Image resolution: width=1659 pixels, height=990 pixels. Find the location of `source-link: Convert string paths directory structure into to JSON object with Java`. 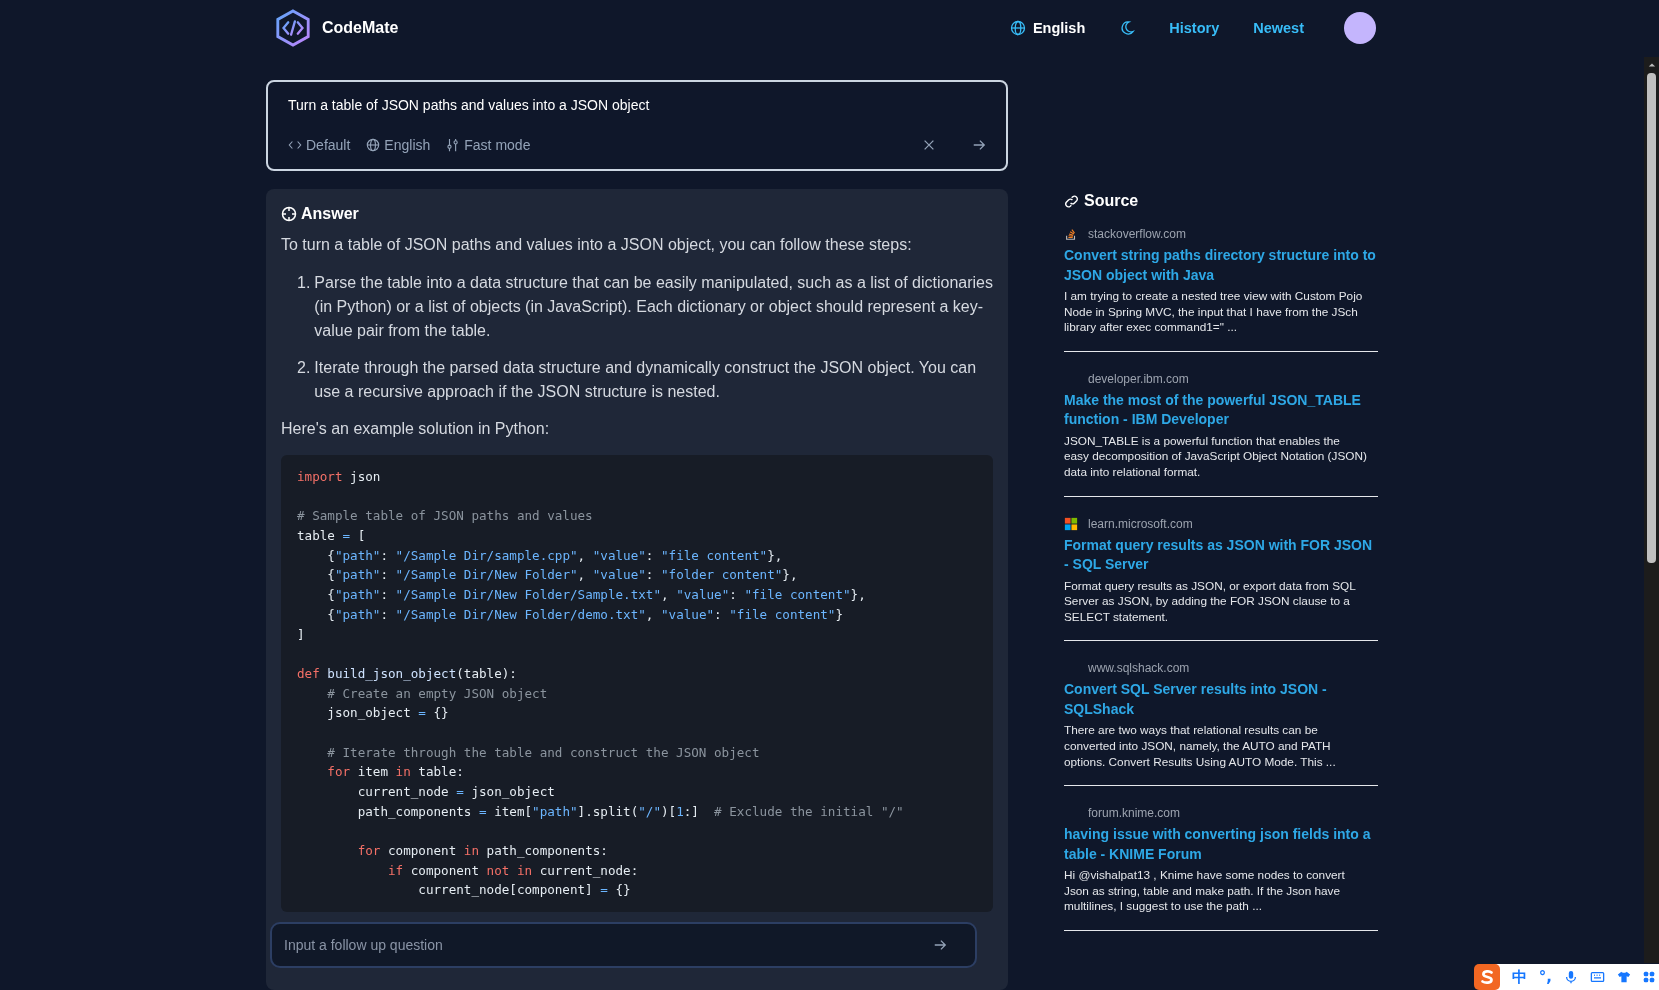

source-link: Convert string paths directory structure into to JSON object with Java is located at coordinates (1221, 265).